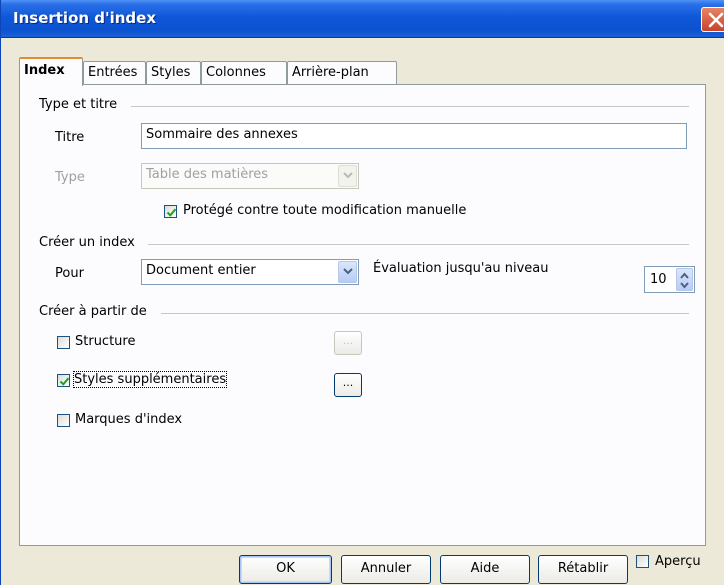 This screenshot has width=724, height=585. I want to click on spin-up-down-icon, so click(684, 284).